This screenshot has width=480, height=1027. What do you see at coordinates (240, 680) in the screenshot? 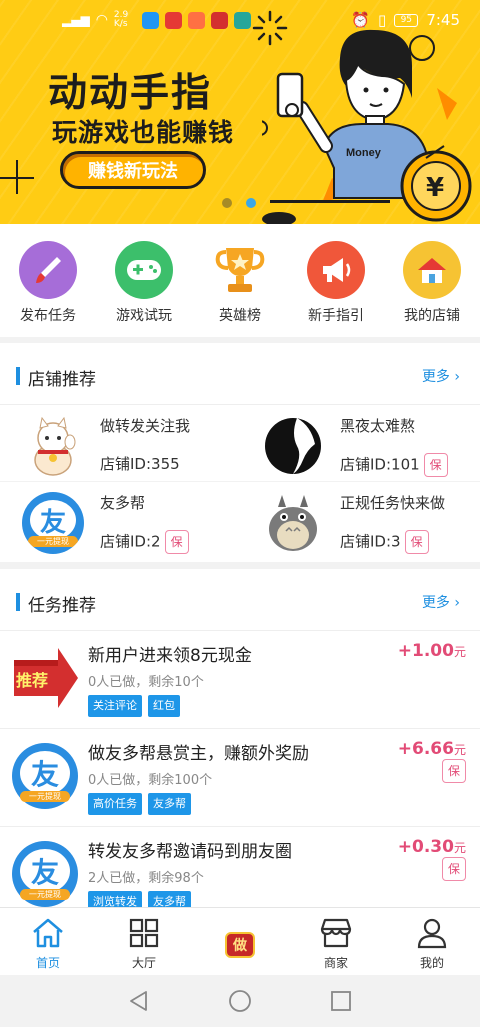
I see `task-item: 推荐 新用户进来领8元现金 0人已做，剩余10个 关注评论 红包 +1.00元` at bounding box center [240, 680].